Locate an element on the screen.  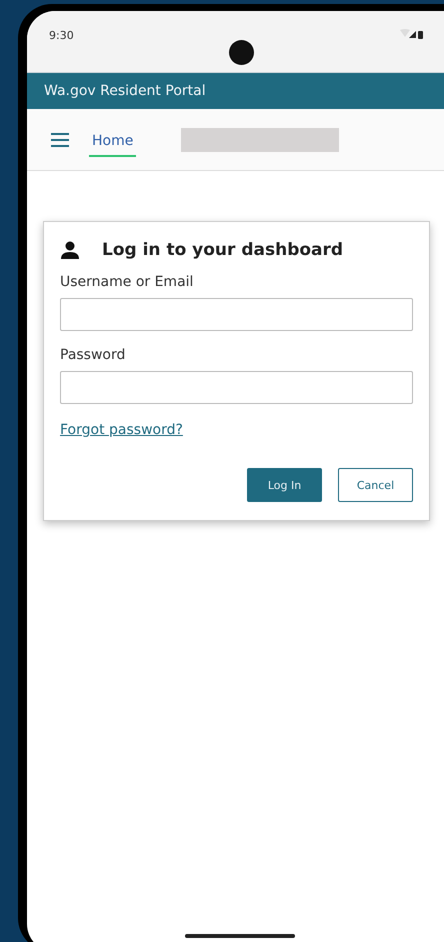
forgot-password-link: Forgot password? is located at coordinates (121, 430).